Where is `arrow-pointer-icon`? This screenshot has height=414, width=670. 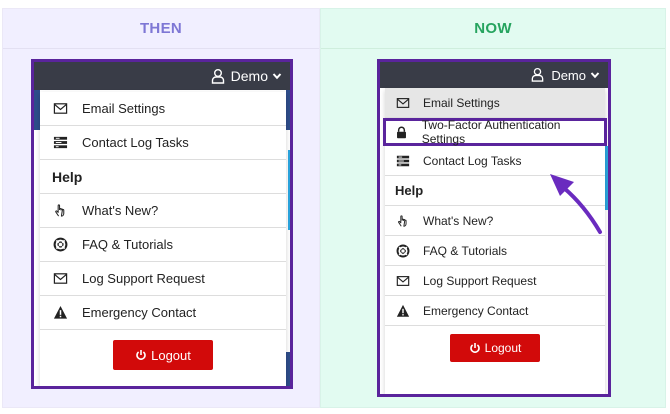 arrow-pointer-icon is located at coordinates (576, 204).